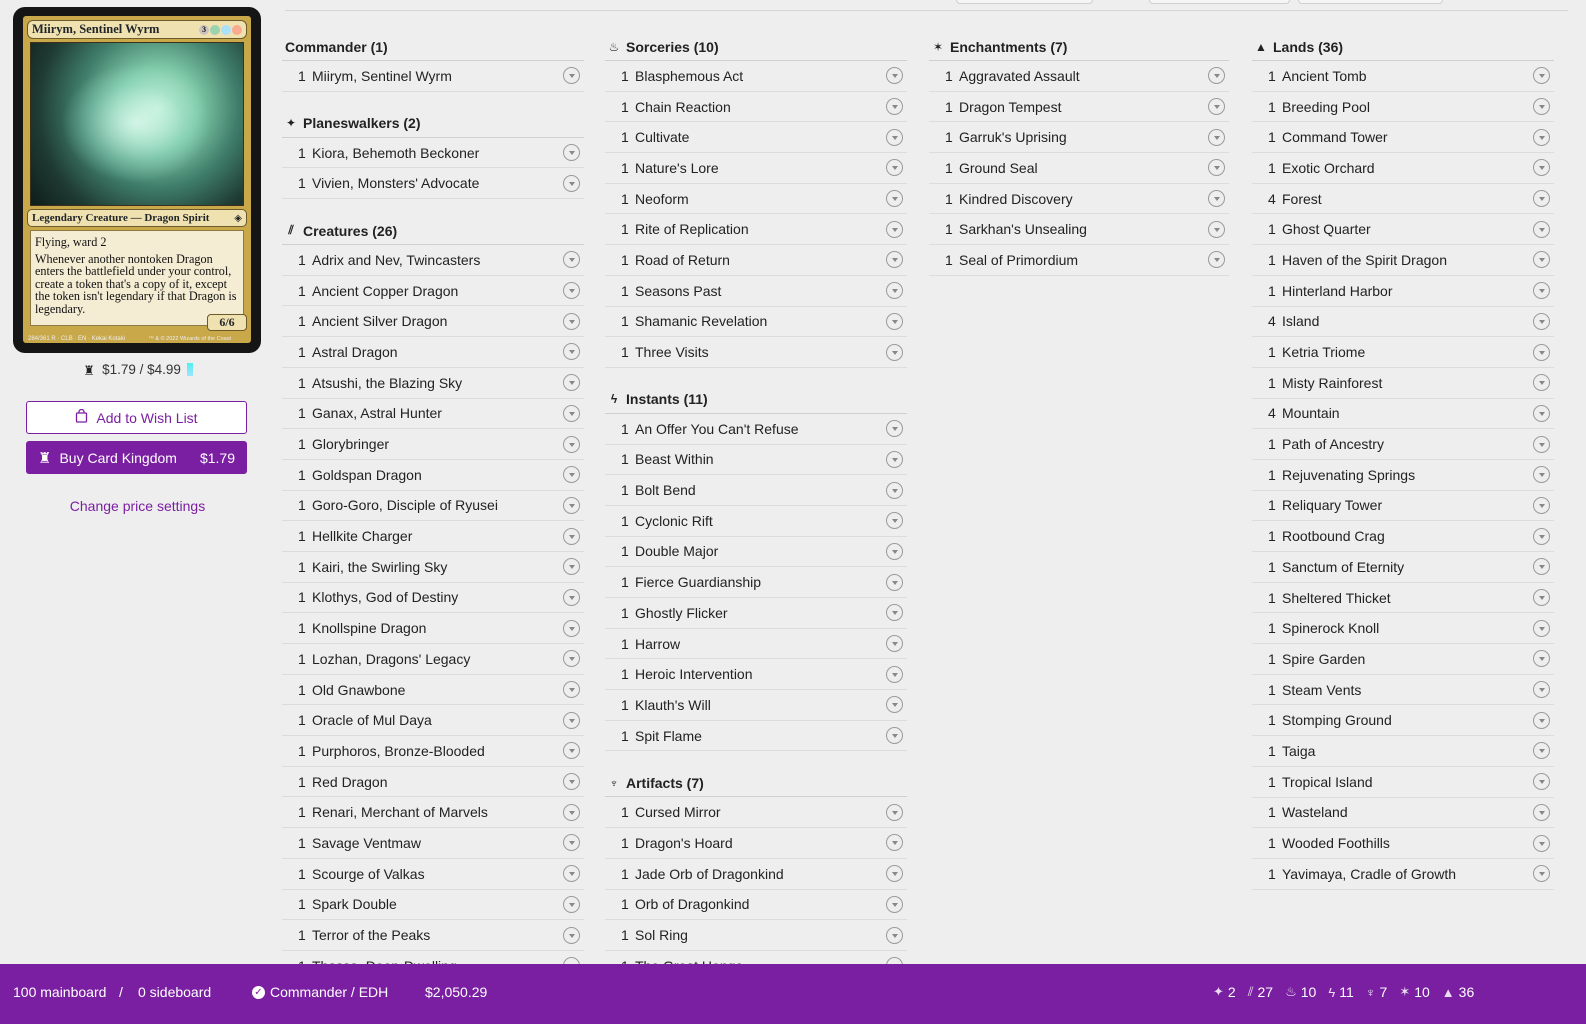 The image size is (1586, 1024). I want to click on card-row: 1 Old Gnawbone, so click(433, 690).